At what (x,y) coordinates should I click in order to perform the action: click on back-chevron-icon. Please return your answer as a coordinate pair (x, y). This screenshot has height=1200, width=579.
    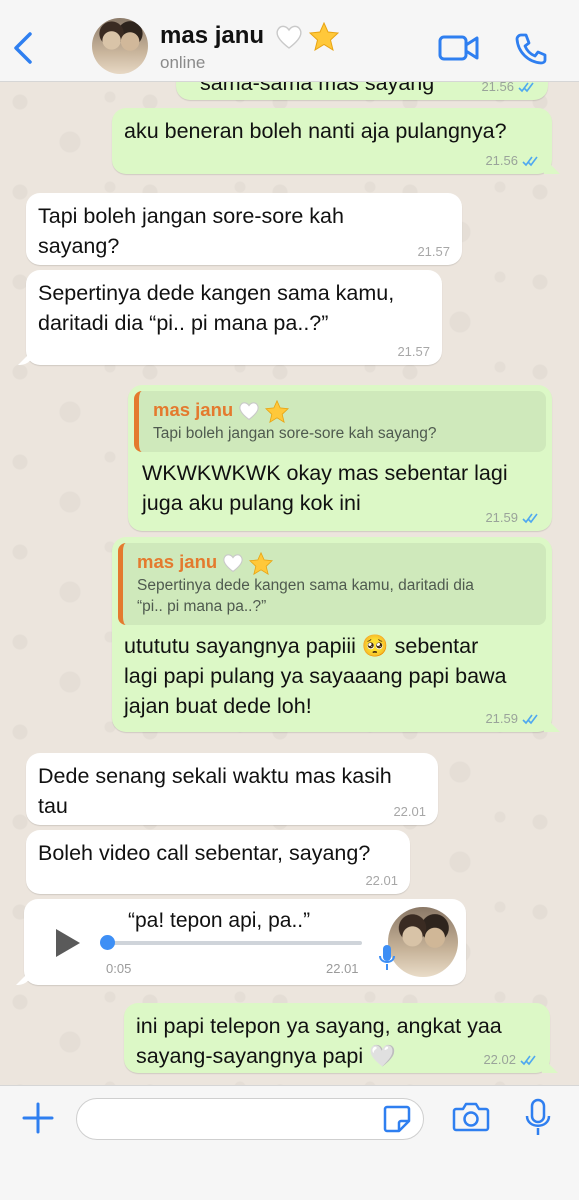
    Looking at the image, I should click on (23, 48).